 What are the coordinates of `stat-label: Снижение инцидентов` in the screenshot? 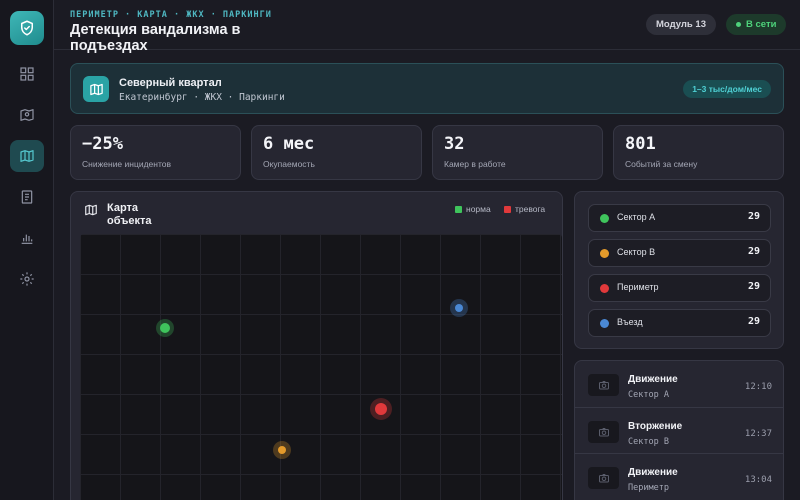 It's located at (127, 164).